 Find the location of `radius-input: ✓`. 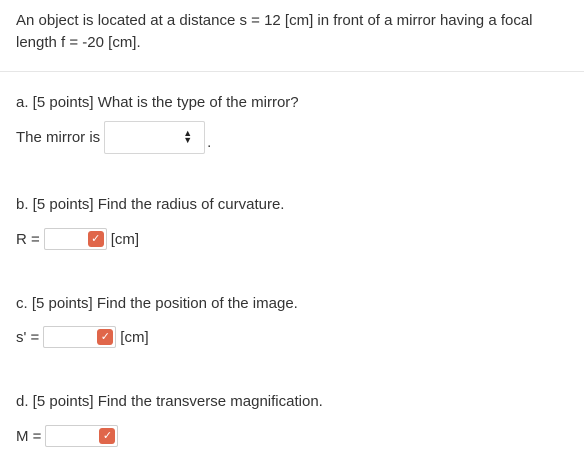

radius-input: ✓ is located at coordinates (75, 239).